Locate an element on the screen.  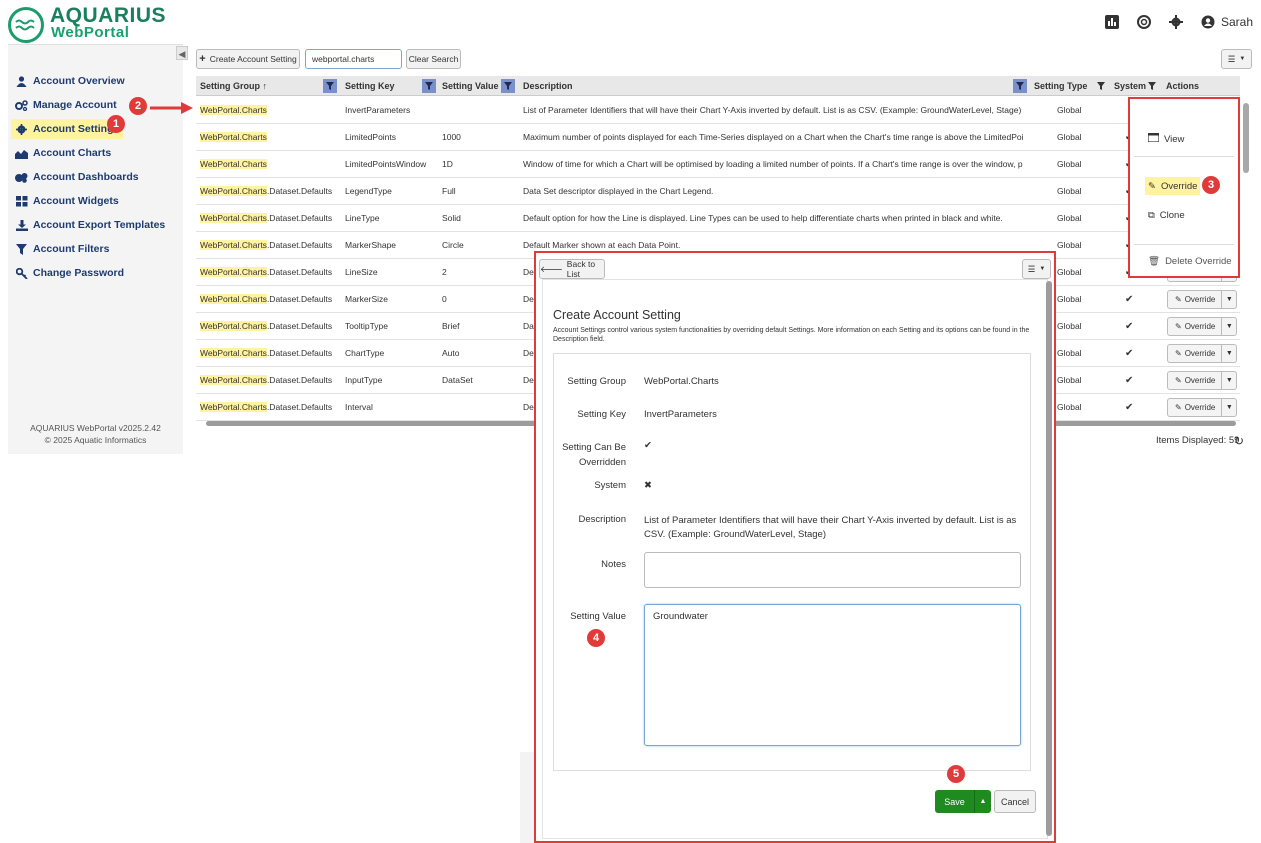
user-name: Sarah is located at coordinates (1237, 22).